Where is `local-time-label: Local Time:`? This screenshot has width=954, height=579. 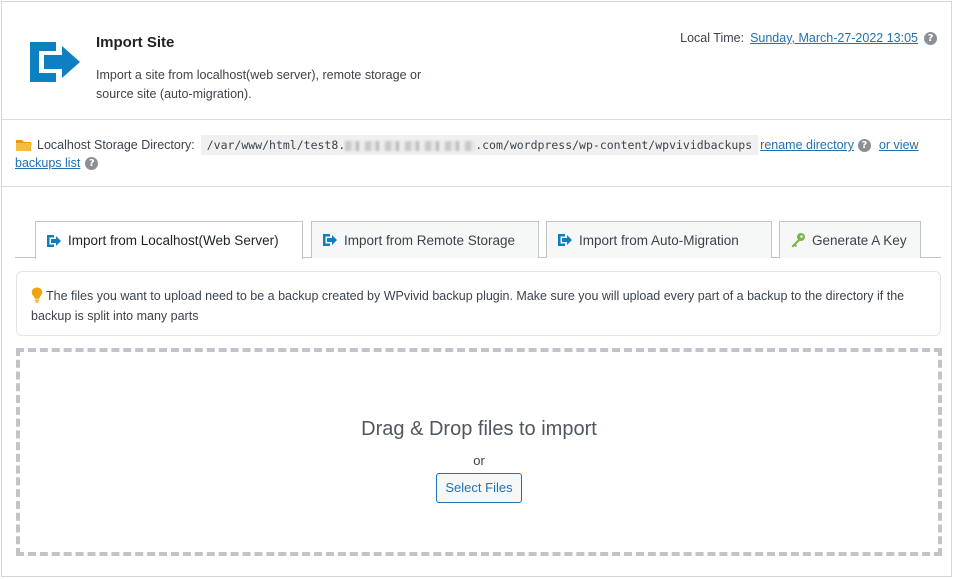 local-time-label: Local Time: is located at coordinates (712, 38).